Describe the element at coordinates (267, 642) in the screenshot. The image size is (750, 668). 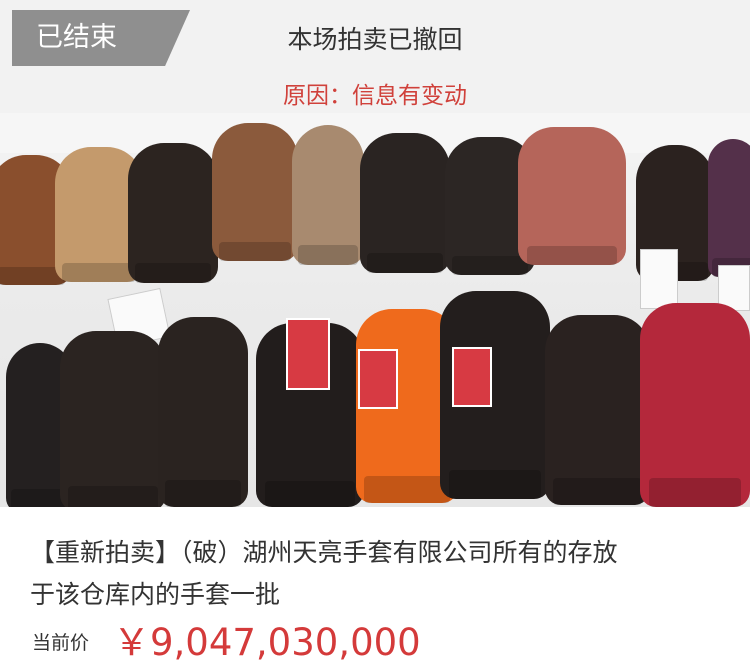
I see `current-price: ￥9,047,030,000` at that location.